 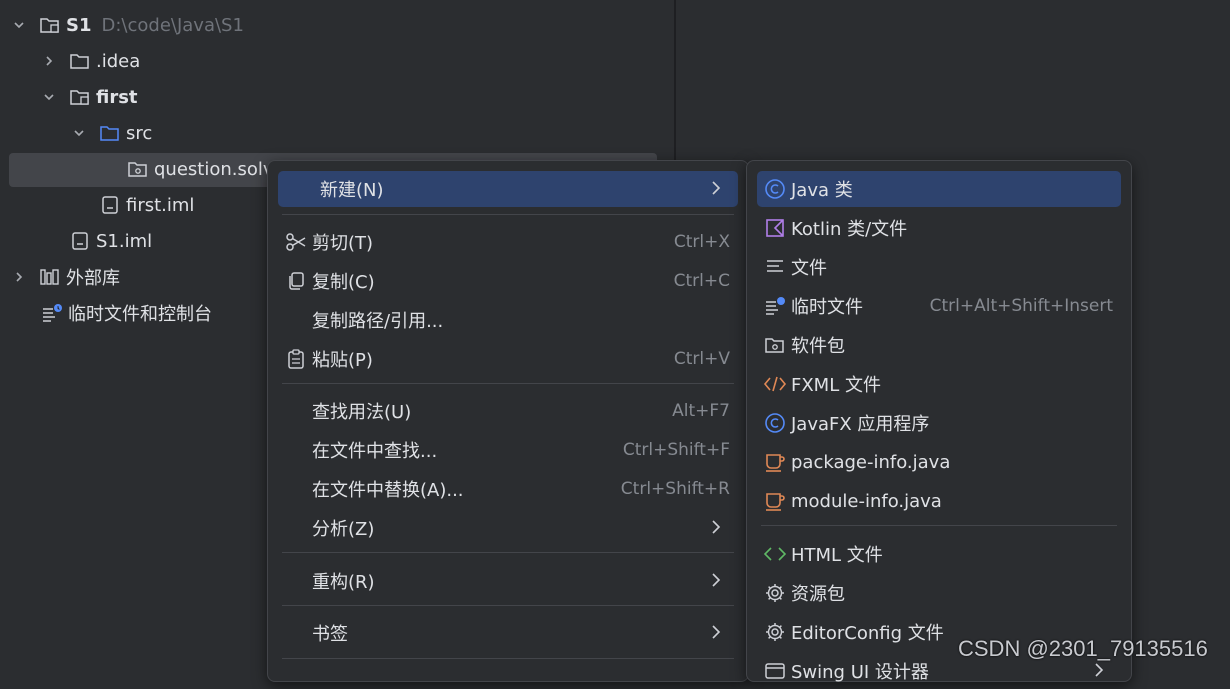 I want to click on tree-item-s1-iml: S1.iml, so click(x=110, y=241).